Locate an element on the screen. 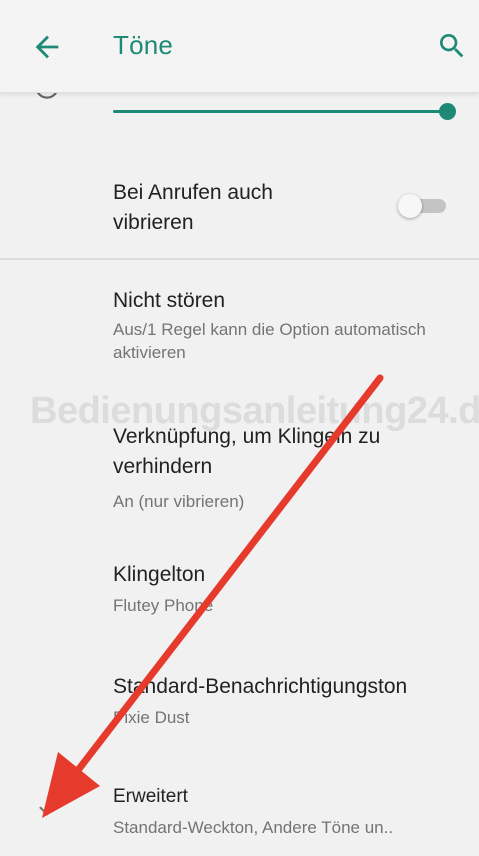 This screenshot has width=479, height=856. pref-title: Standard-Benachrichtigungston is located at coordinates (260, 686).